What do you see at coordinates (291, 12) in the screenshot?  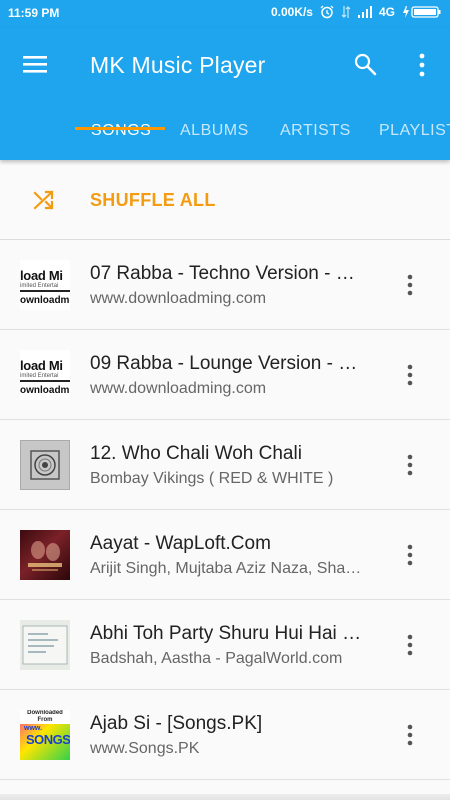 I see `net-speed: 0.00K/s` at bounding box center [291, 12].